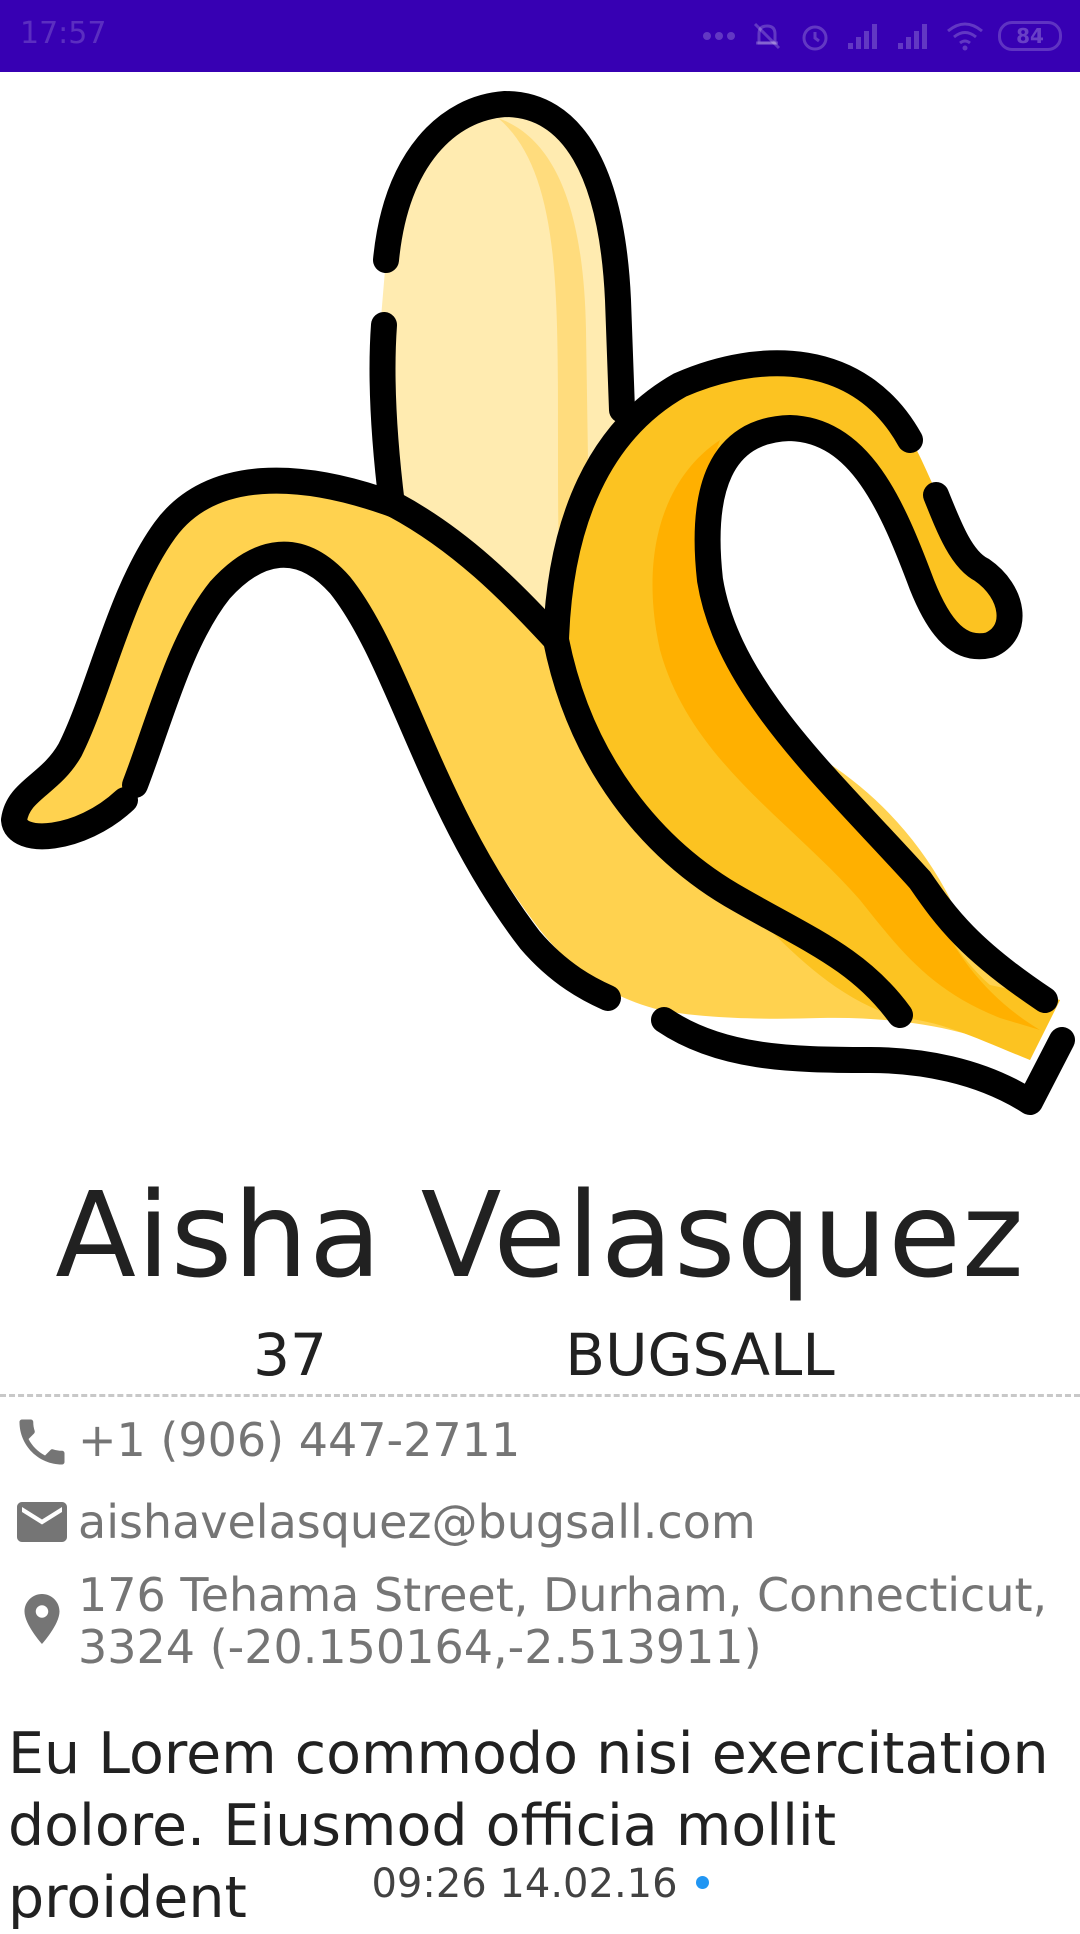 Image resolution: width=1080 pixels, height=1934 pixels. Describe the element at coordinates (540, 1235) in the screenshot. I see `profile-name: Aisha Velasquez` at that location.